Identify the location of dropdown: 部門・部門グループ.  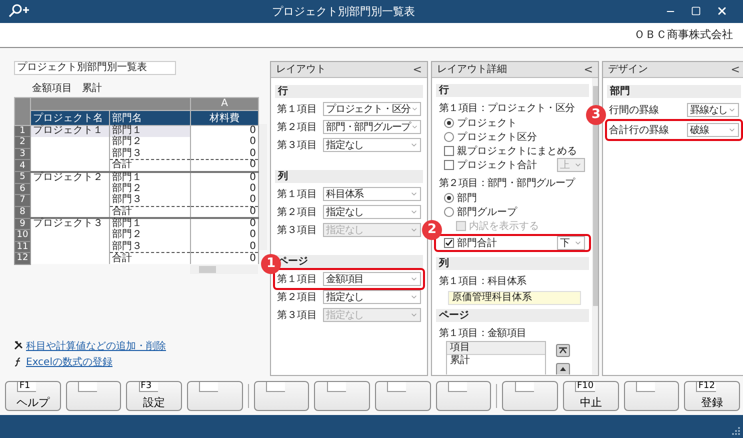
(372, 127).